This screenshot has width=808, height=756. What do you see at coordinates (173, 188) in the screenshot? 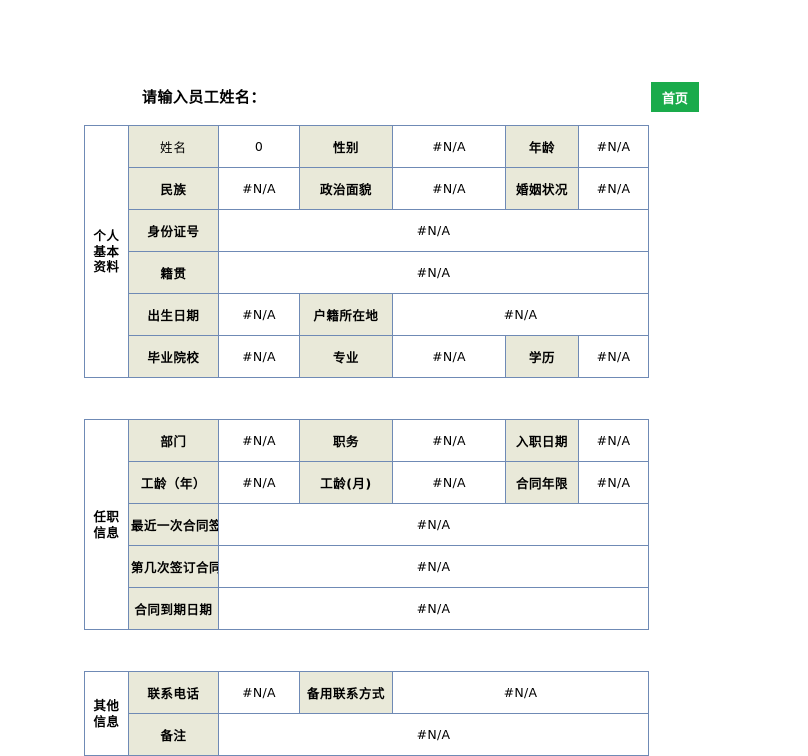
I see `field-label-cell: 民族` at bounding box center [173, 188].